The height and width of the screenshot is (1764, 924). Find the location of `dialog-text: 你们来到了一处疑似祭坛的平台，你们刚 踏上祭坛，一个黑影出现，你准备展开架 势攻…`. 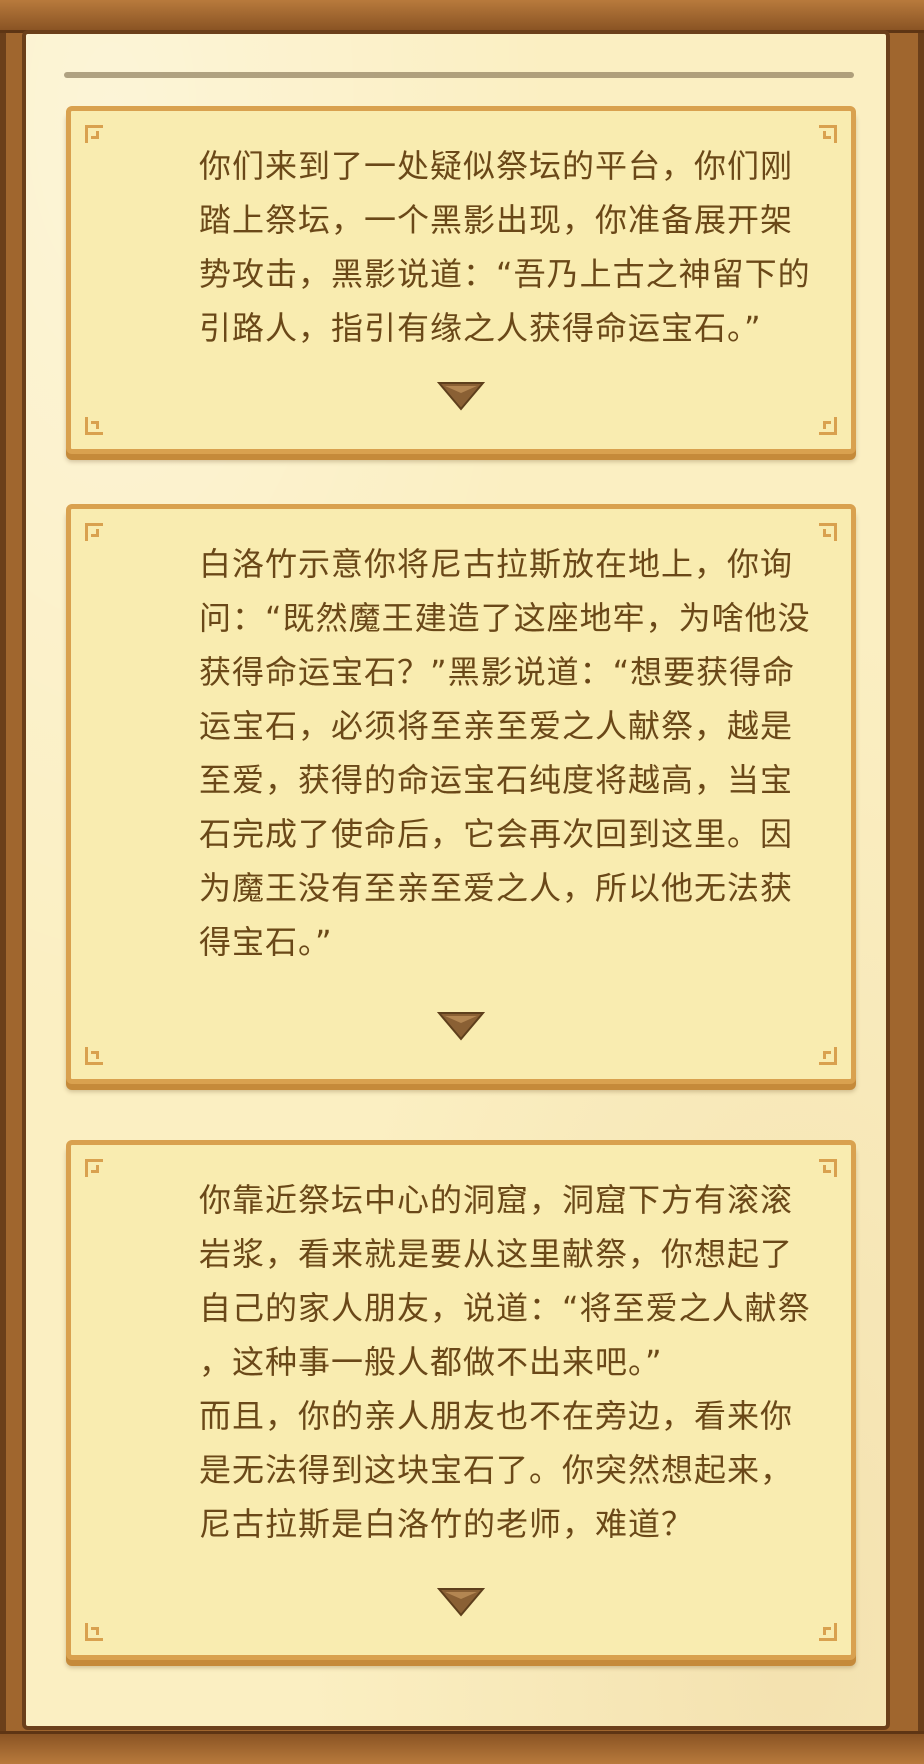

dialog-text: 你们来到了一处疑似祭坛的平台，你们刚 踏上祭坛，一个黑影出现，你准备展开架 势攻… is located at coordinates (505, 247).